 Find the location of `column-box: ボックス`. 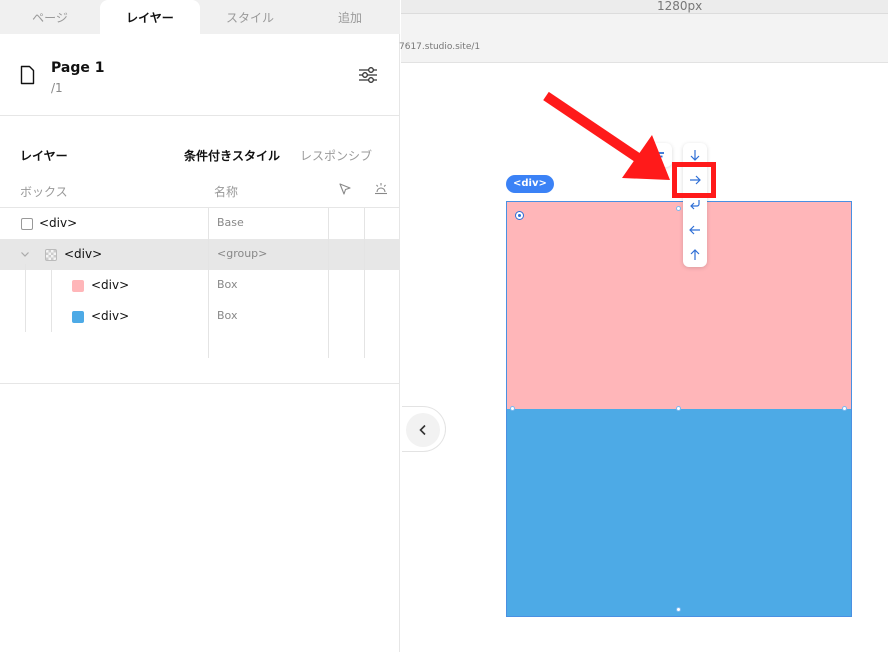

column-box: ボックス is located at coordinates (44, 192).